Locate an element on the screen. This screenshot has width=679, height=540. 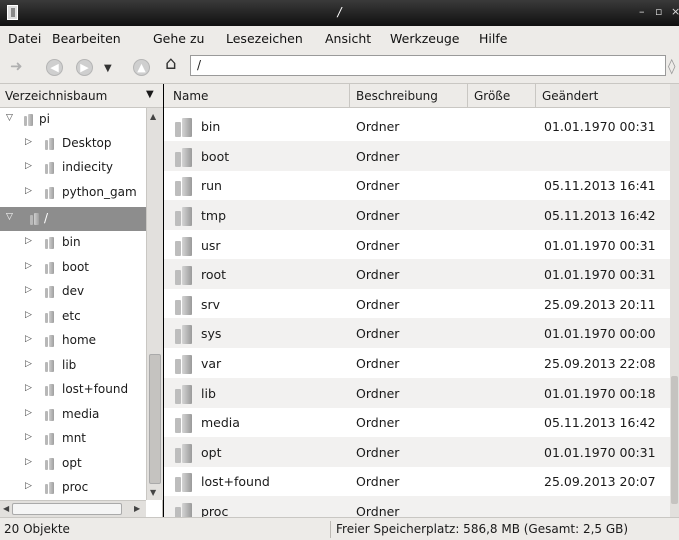
tree-item-home: ▷ home is located at coordinates (73, 341).